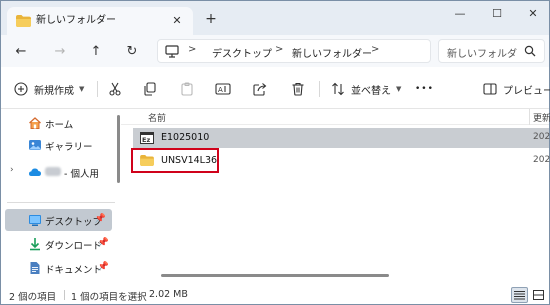  I want to click on status-divider, so click(64, 295).